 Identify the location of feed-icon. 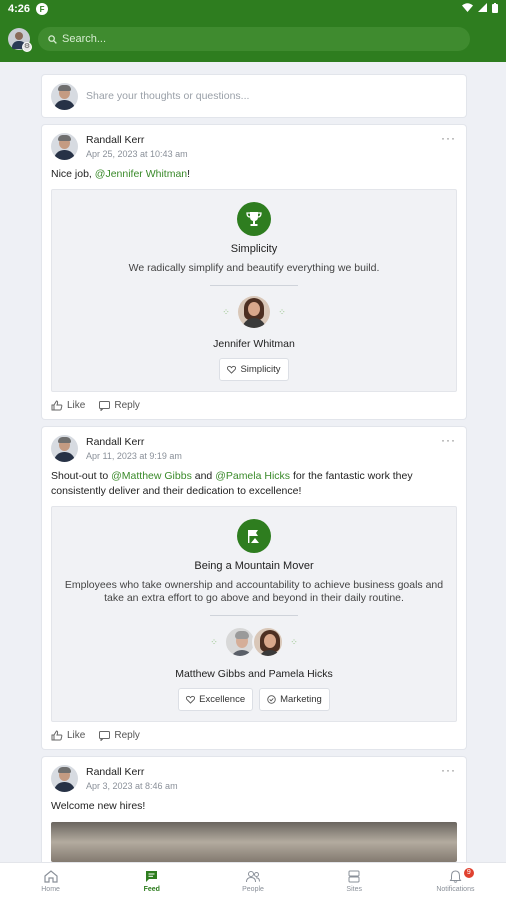
(152, 876).